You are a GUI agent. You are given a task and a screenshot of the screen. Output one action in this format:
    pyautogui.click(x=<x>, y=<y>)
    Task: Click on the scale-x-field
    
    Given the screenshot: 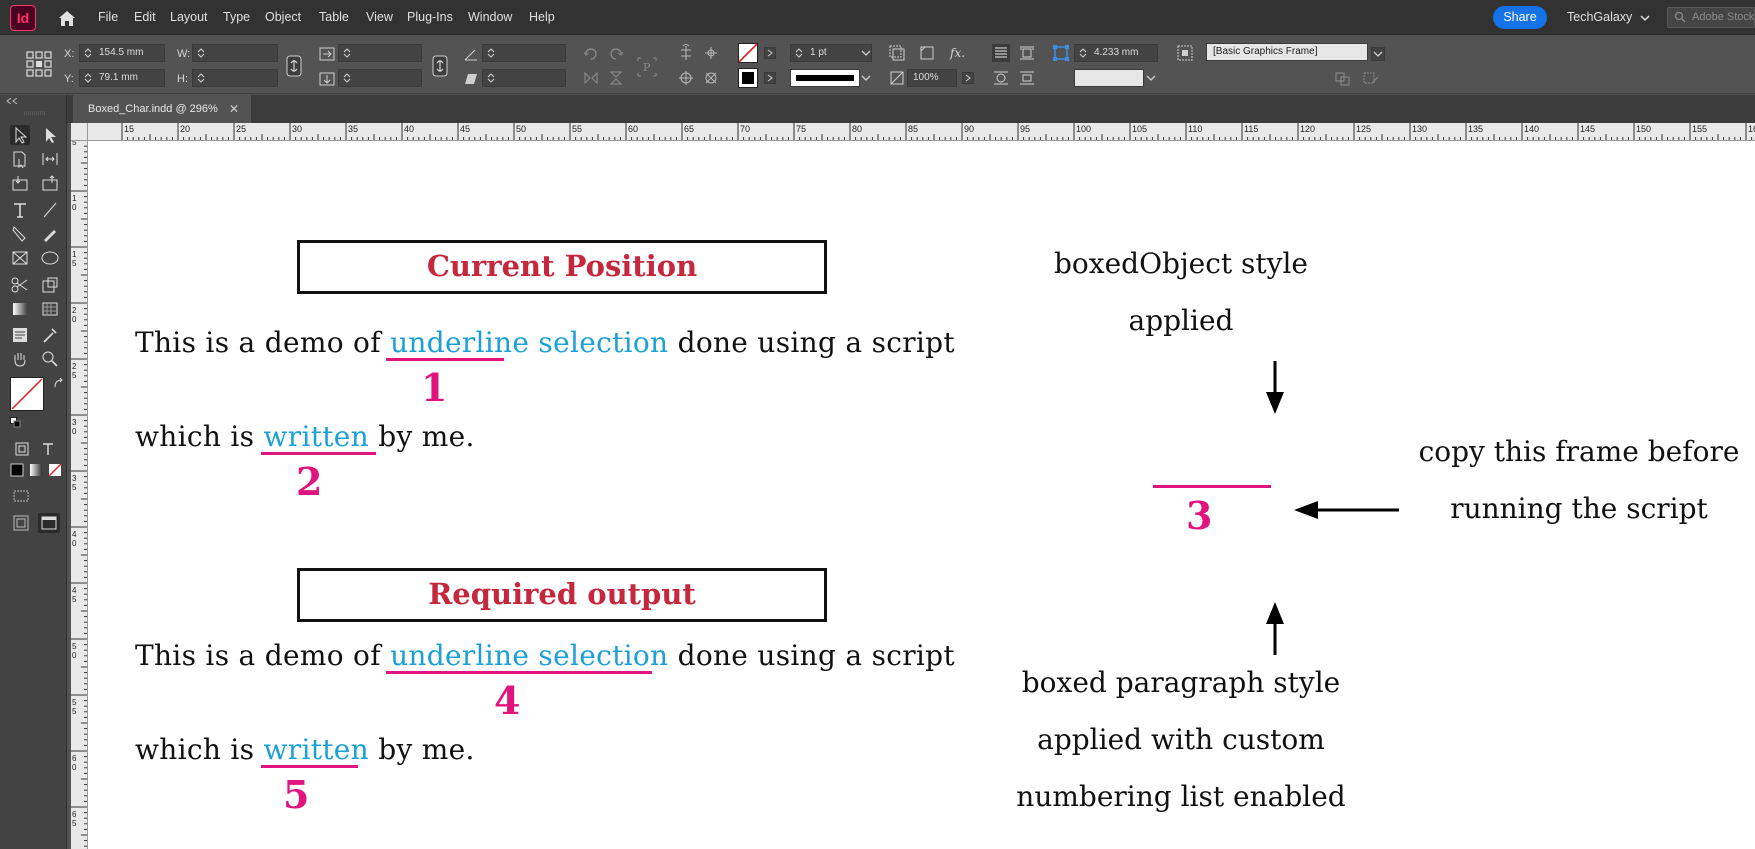 What is the action you would take?
    pyautogui.click(x=380, y=53)
    